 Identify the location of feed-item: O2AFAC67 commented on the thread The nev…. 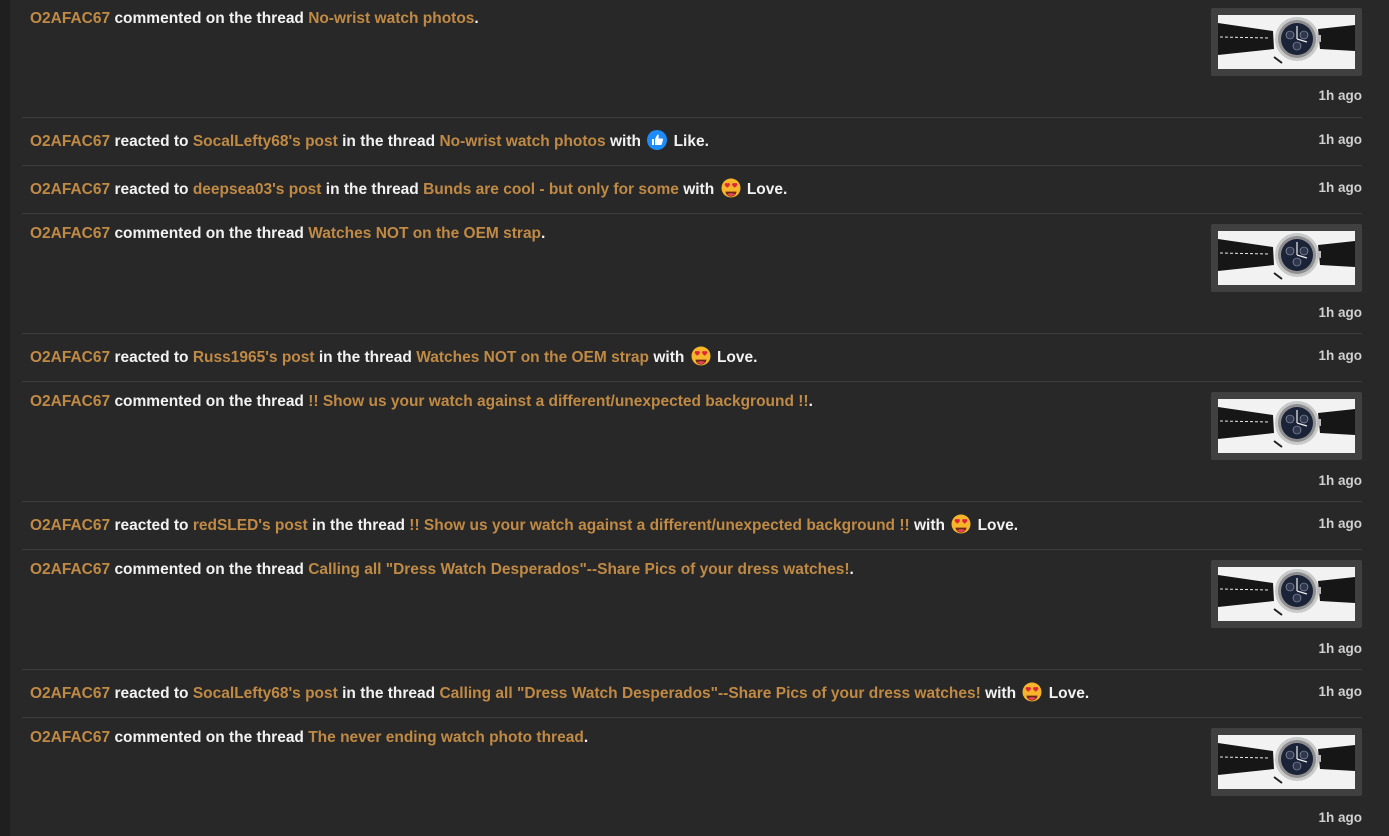
(692, 777).